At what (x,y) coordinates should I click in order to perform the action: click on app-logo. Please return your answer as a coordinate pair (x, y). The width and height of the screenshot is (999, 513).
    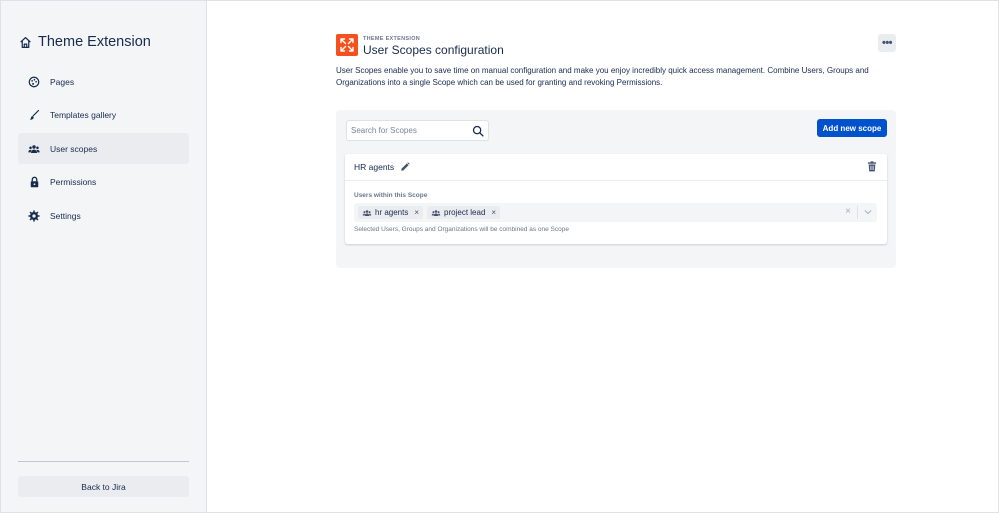
    Looking at the image, I should click on (347, 45).